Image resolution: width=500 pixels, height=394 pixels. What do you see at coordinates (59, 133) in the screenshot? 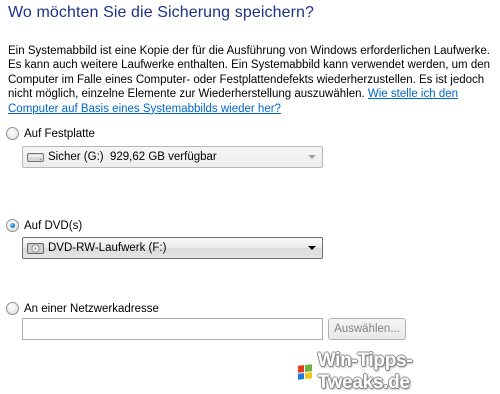
I see `radio-harddisk-label: Auf Festplatte` at bounding box center [59, 133].